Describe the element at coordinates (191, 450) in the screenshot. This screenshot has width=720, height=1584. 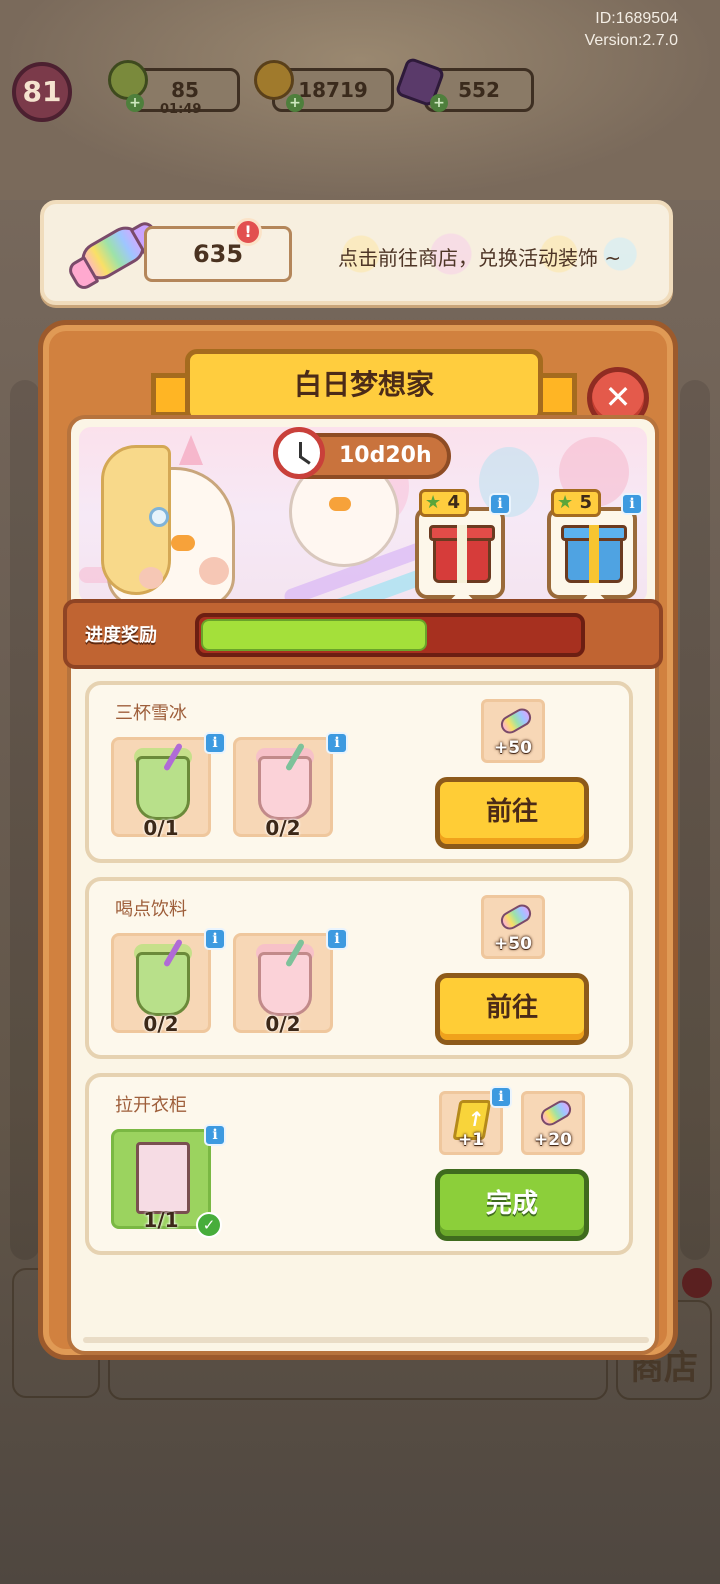
I see `unicorn-horn-icon` at that location.